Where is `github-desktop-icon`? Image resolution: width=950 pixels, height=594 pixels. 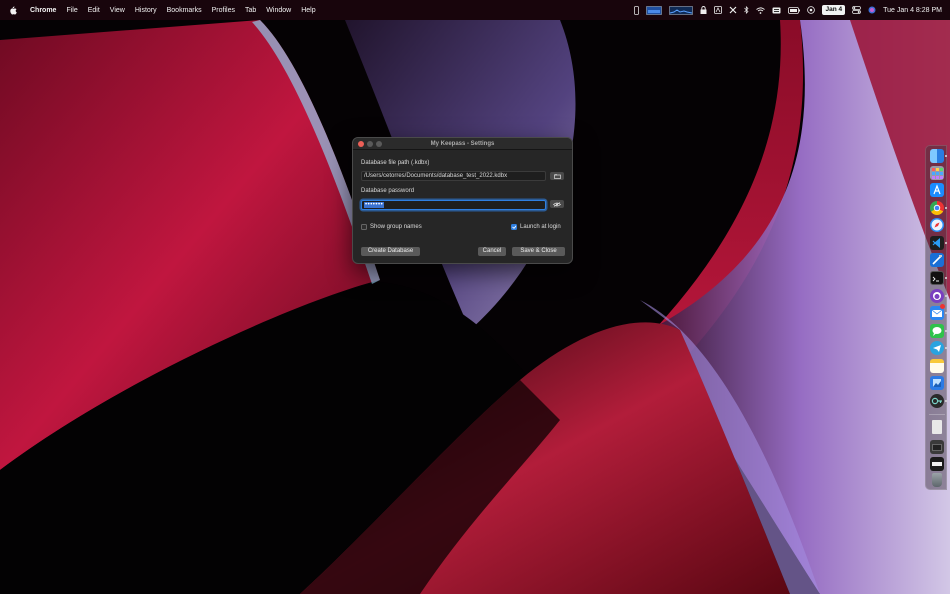
github-desktop-icon is located at coordinates (937, 296).